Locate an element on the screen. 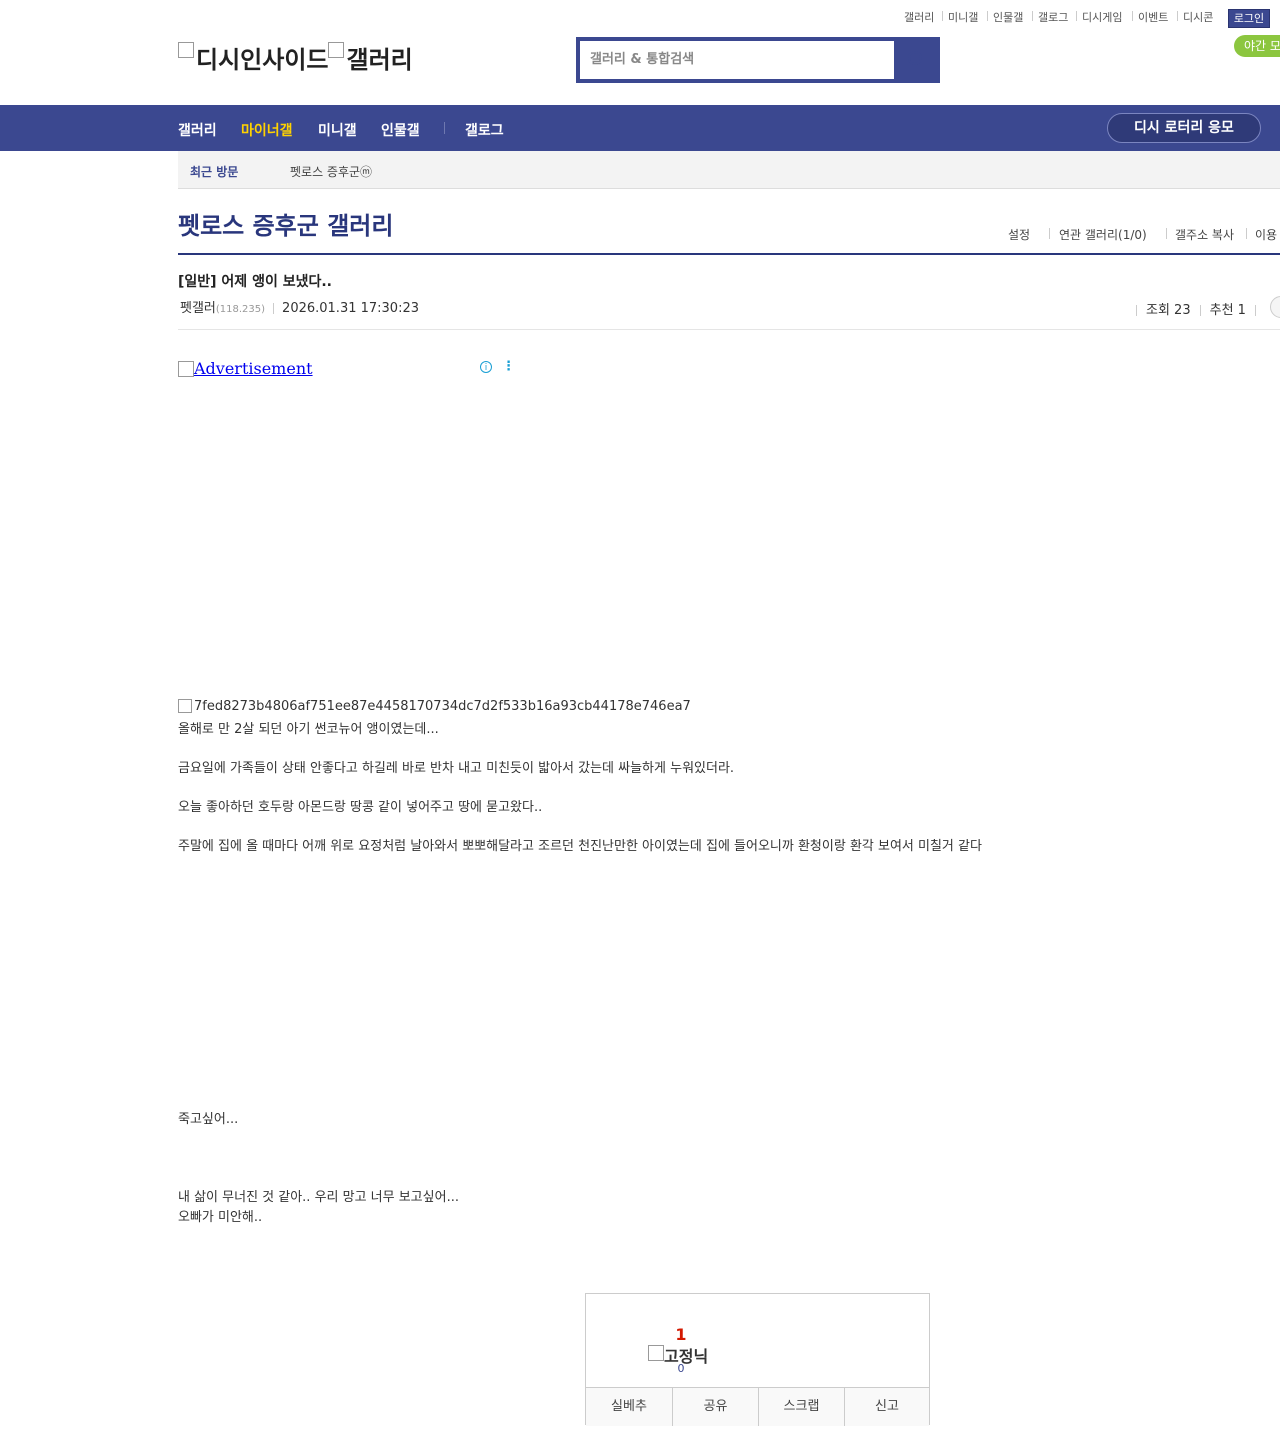  recommend-box: 1 고정닉 0 실베추 공유 스크랩 신고 is located at coordinates (757, 1359).